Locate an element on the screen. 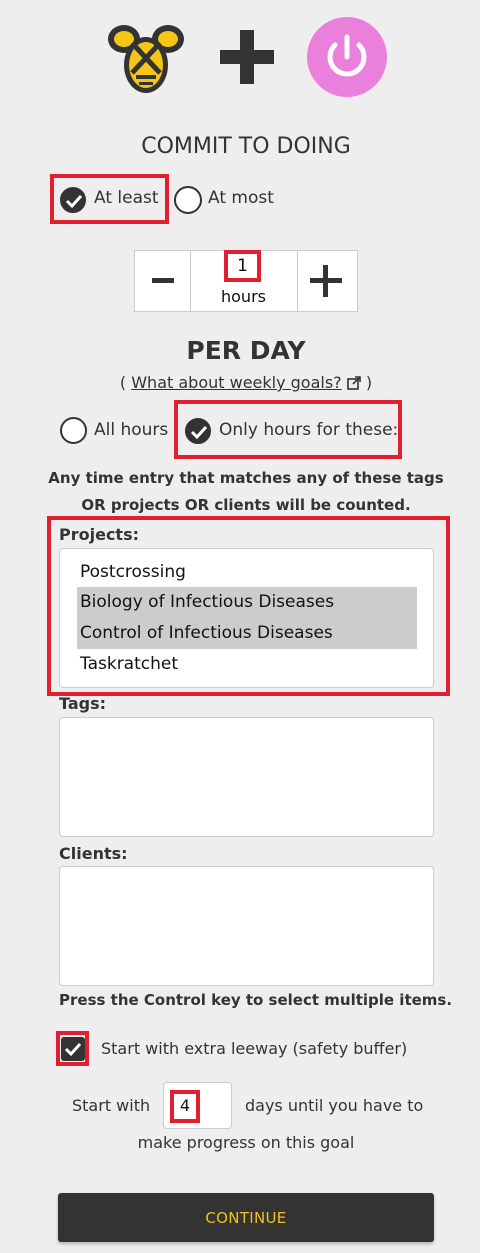 Image resolution: width=480 pixels, height=1253 pixels. at-least-radio is located at coordinates (73, 200).